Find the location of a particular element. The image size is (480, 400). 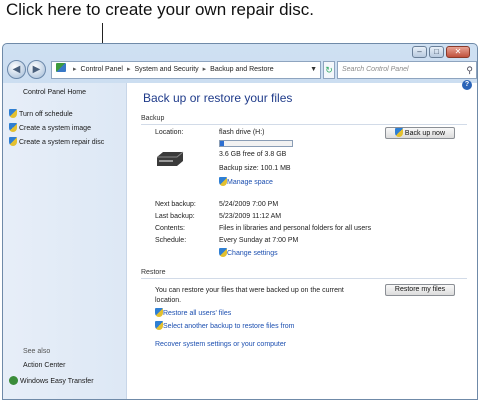

maximize-button: □ is located at coordinates (436, 52).